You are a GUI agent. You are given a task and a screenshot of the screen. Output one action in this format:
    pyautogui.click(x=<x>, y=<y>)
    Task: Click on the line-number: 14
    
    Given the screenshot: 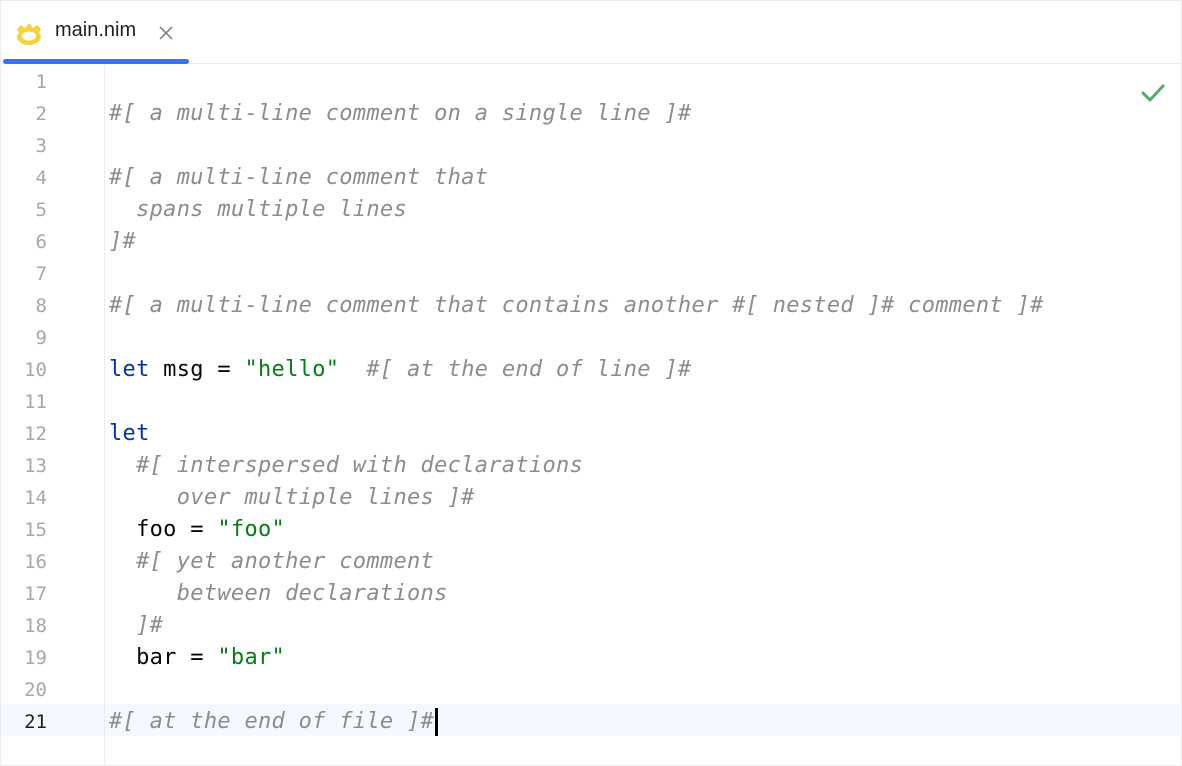 What is the action you would take?
    pyautogui.click(x=35, y=498)
    